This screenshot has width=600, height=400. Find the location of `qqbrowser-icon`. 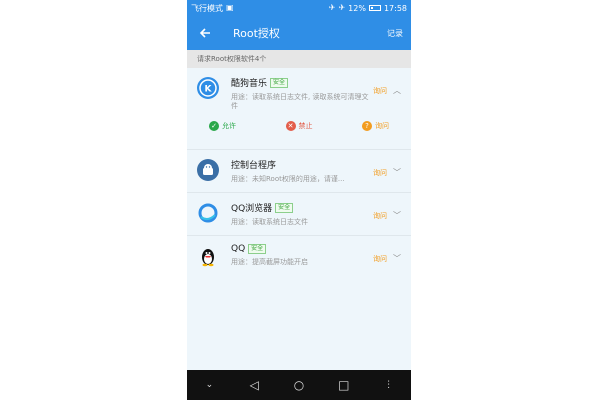

qqbrowser-icon is located at coordinates (208, 213).